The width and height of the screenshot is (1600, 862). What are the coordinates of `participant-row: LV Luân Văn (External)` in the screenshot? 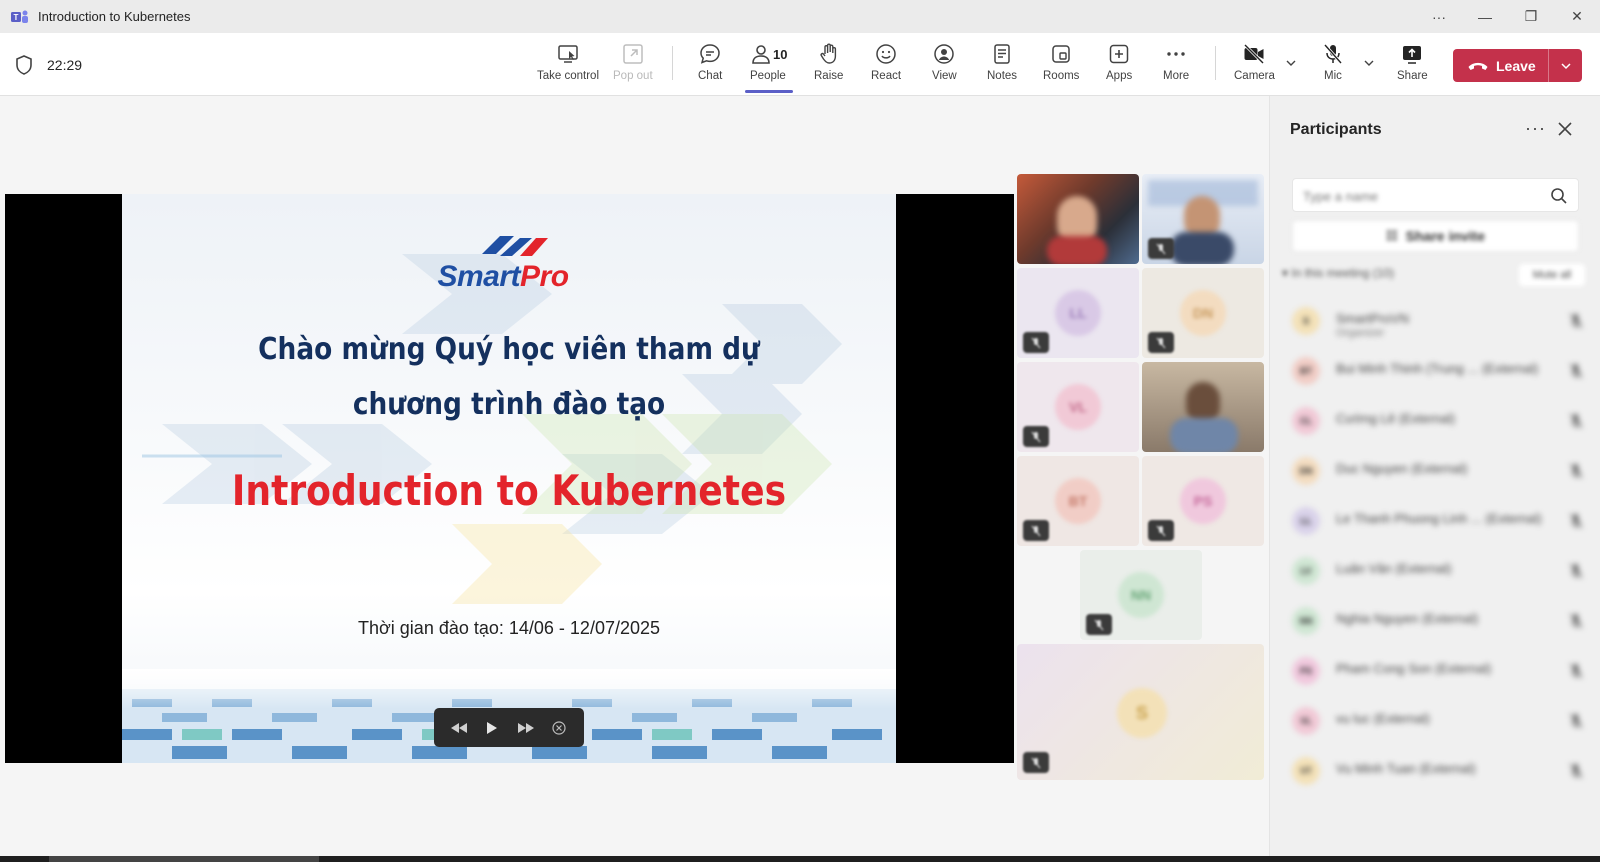 It's located at (1440, 571).